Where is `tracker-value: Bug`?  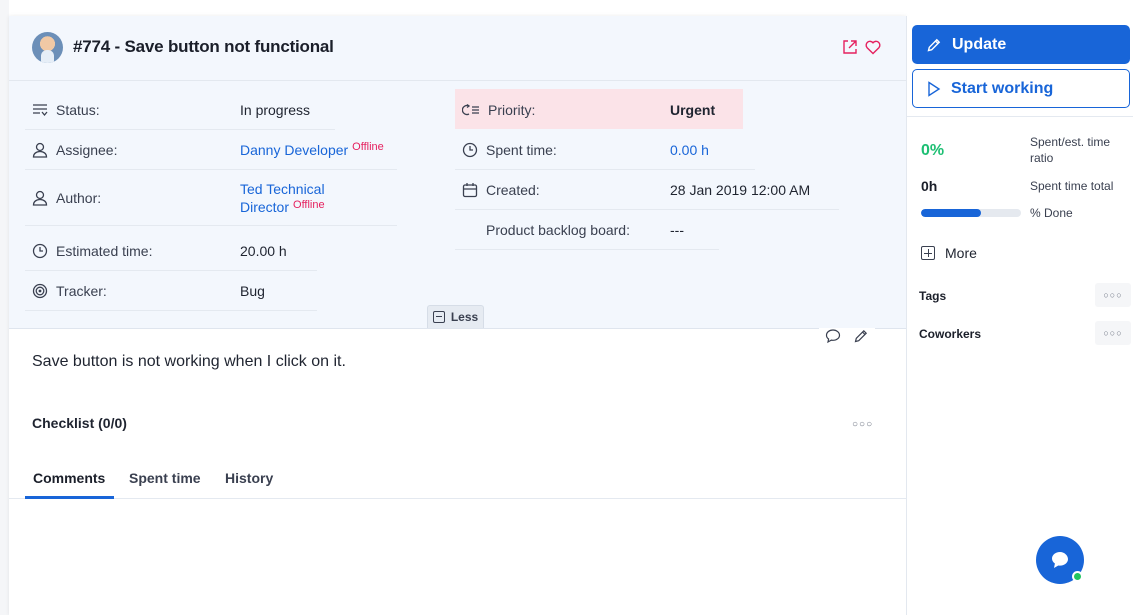
tracker-value: Bug is located at coordinates (252, 291).